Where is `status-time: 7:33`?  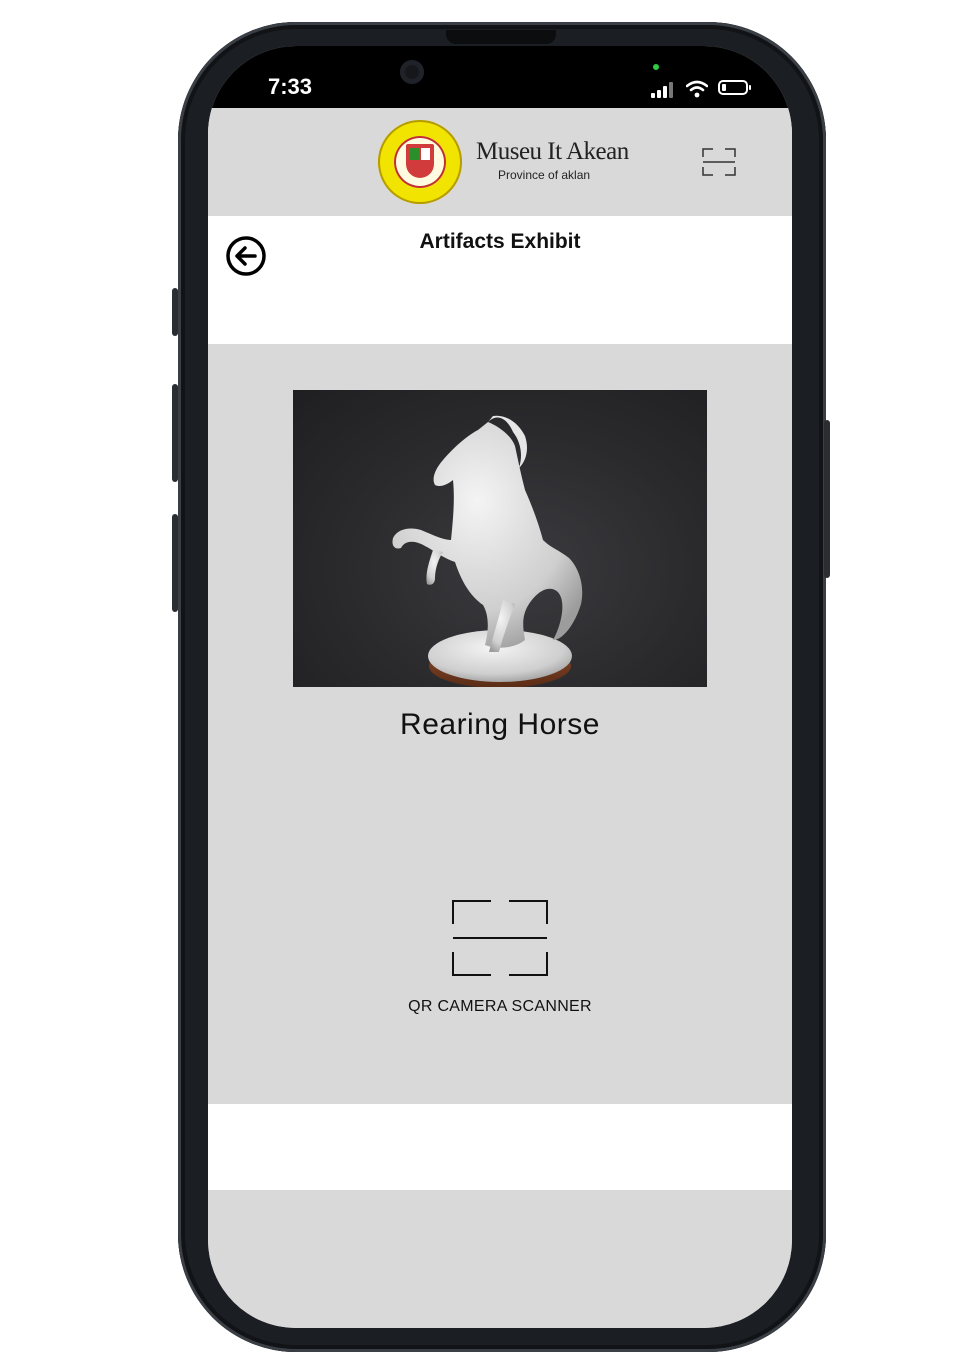
status-time: 7:33 is located at coordinates (290, 86).